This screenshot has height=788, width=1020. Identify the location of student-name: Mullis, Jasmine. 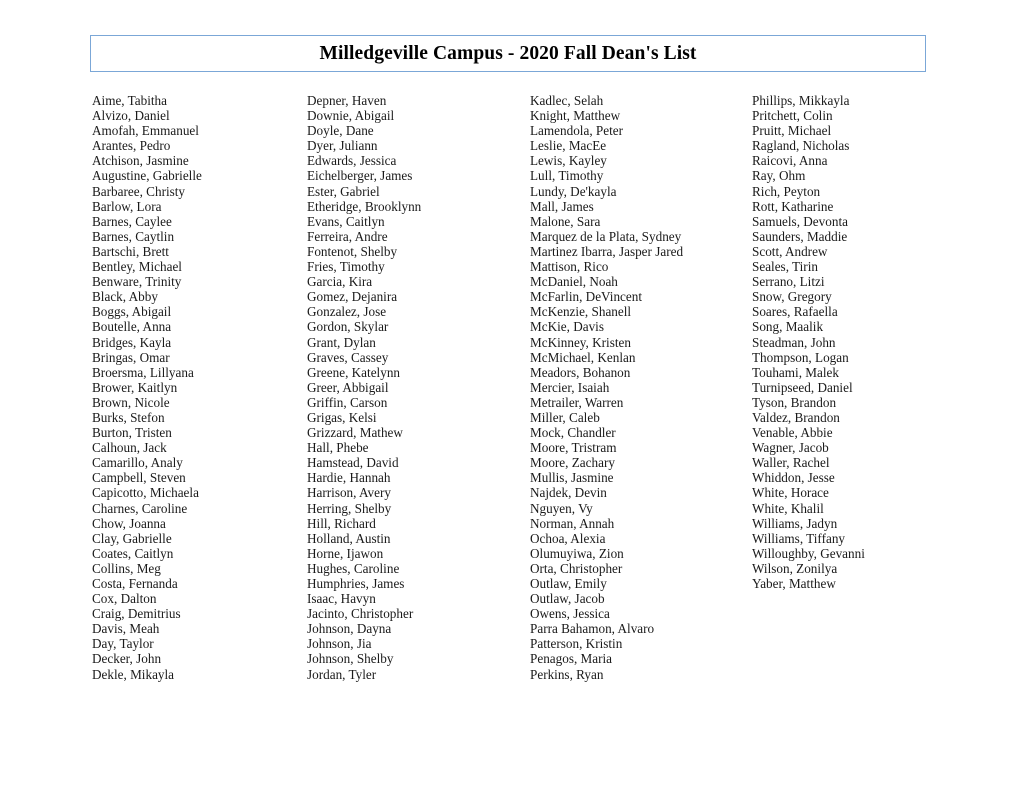
(572, 478).